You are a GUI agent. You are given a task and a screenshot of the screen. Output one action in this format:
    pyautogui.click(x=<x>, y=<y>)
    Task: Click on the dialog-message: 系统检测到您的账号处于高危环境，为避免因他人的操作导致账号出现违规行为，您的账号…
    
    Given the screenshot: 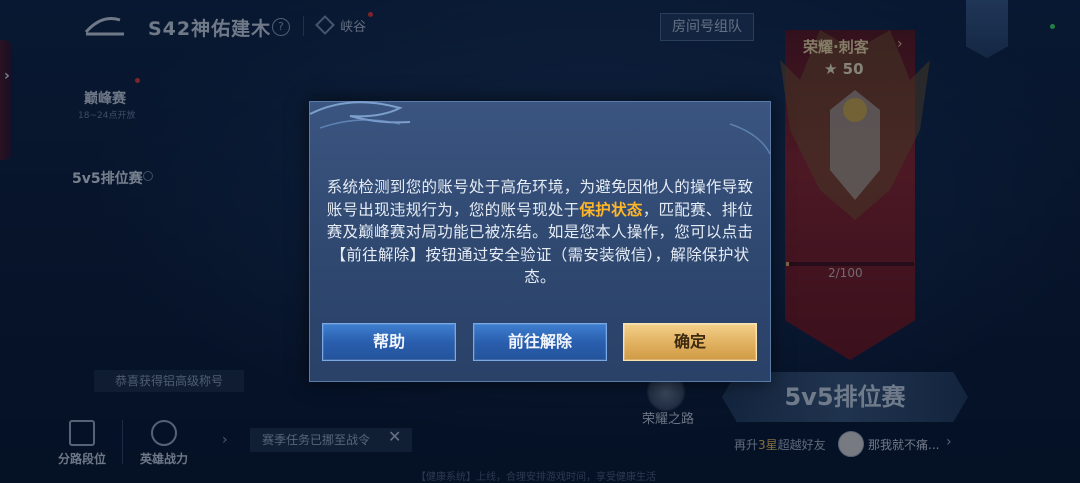 What is the action you would take?
    pyautogui.click(x=540, y=232)
    